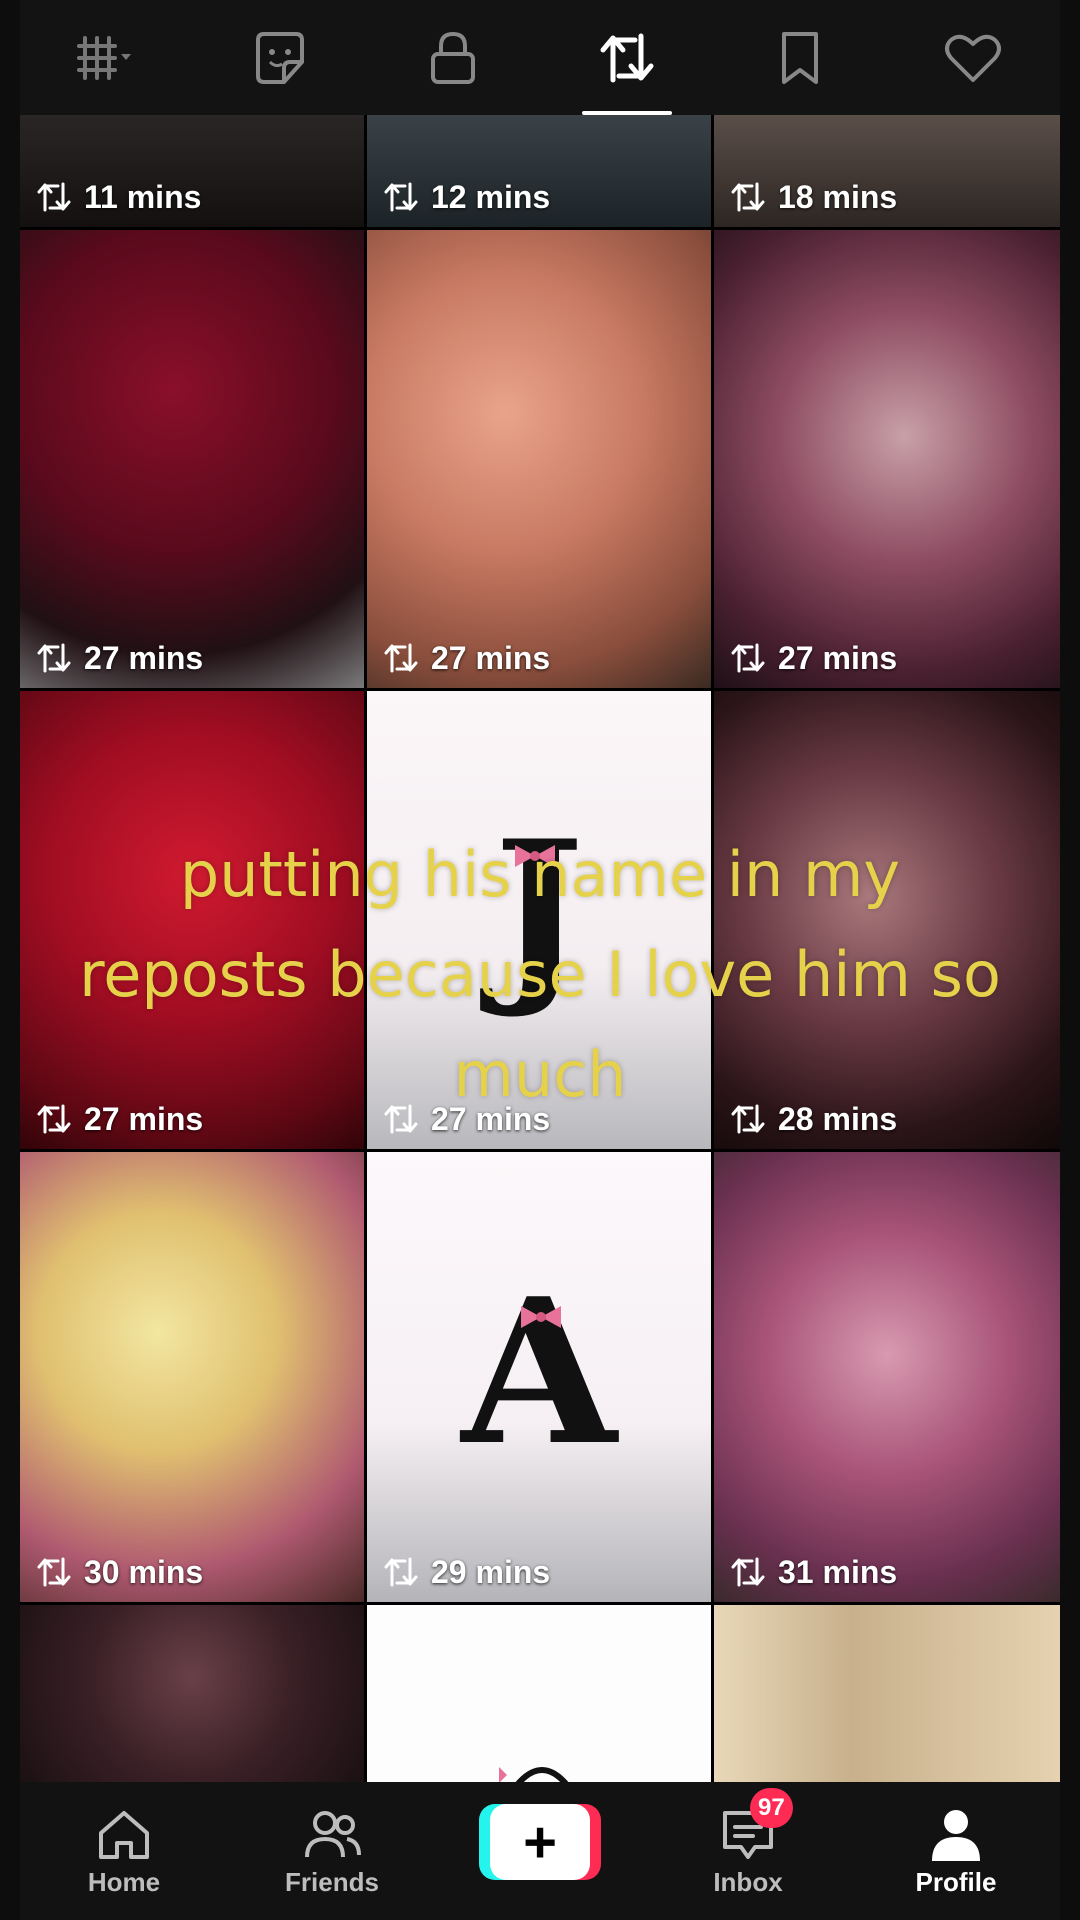 This screenshot has width=1080, height=1920. What do you see at coordinates (103, 57) in the screenshot?
I see `grid-icon` at bounding box center [103, 57].